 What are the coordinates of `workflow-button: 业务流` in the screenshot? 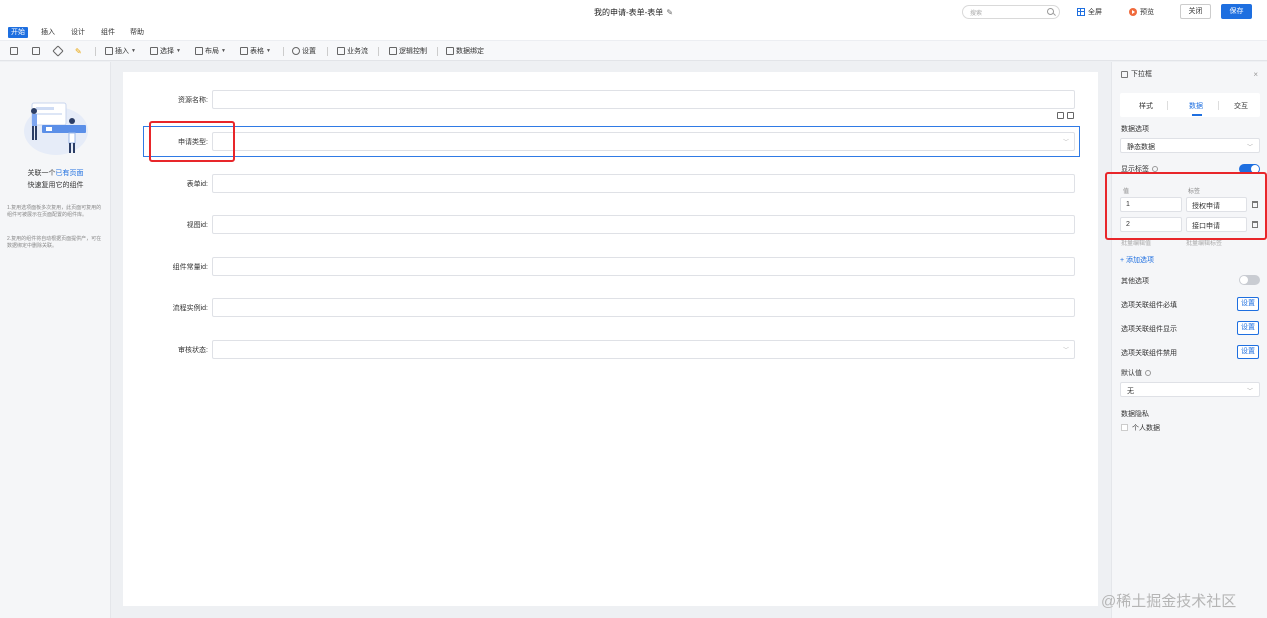 It's located at (352, 51).